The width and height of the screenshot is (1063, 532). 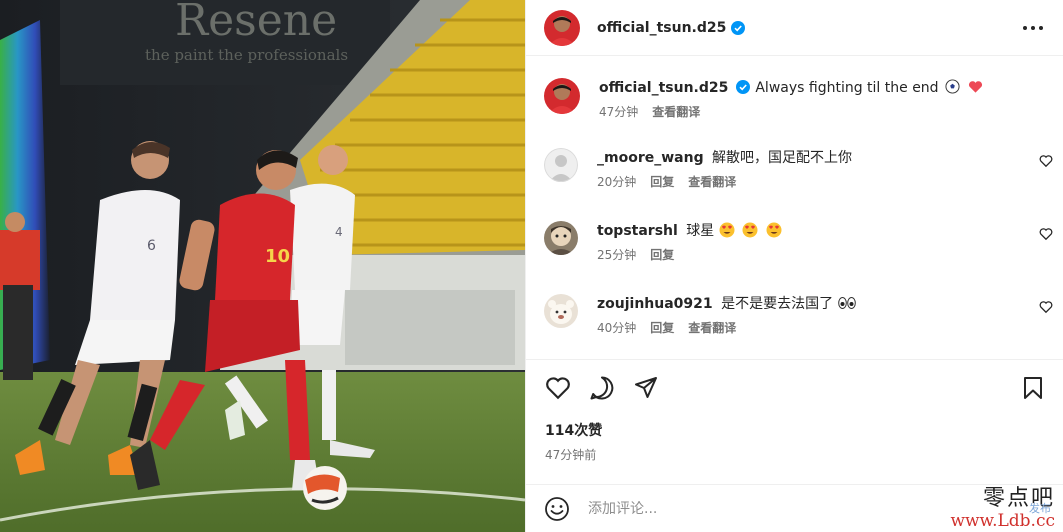 I want to click on caption-username: official_tsun.d25, so click(x=663, y=88).